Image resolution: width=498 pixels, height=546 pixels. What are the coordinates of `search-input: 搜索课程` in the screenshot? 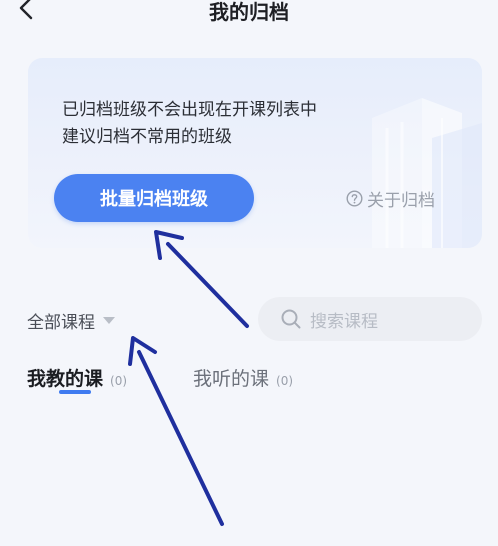 It's located at (370, 319).